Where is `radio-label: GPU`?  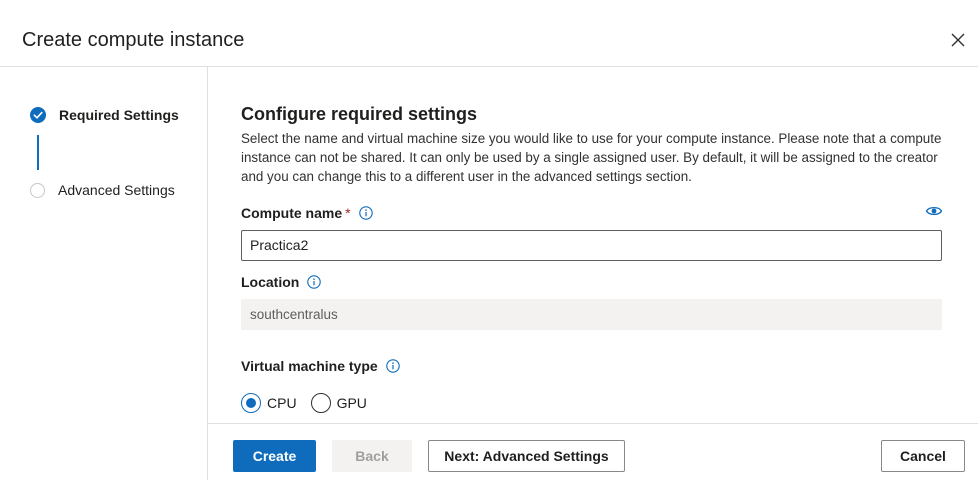
radio-label: GPU is located at coordinates (351, 403).